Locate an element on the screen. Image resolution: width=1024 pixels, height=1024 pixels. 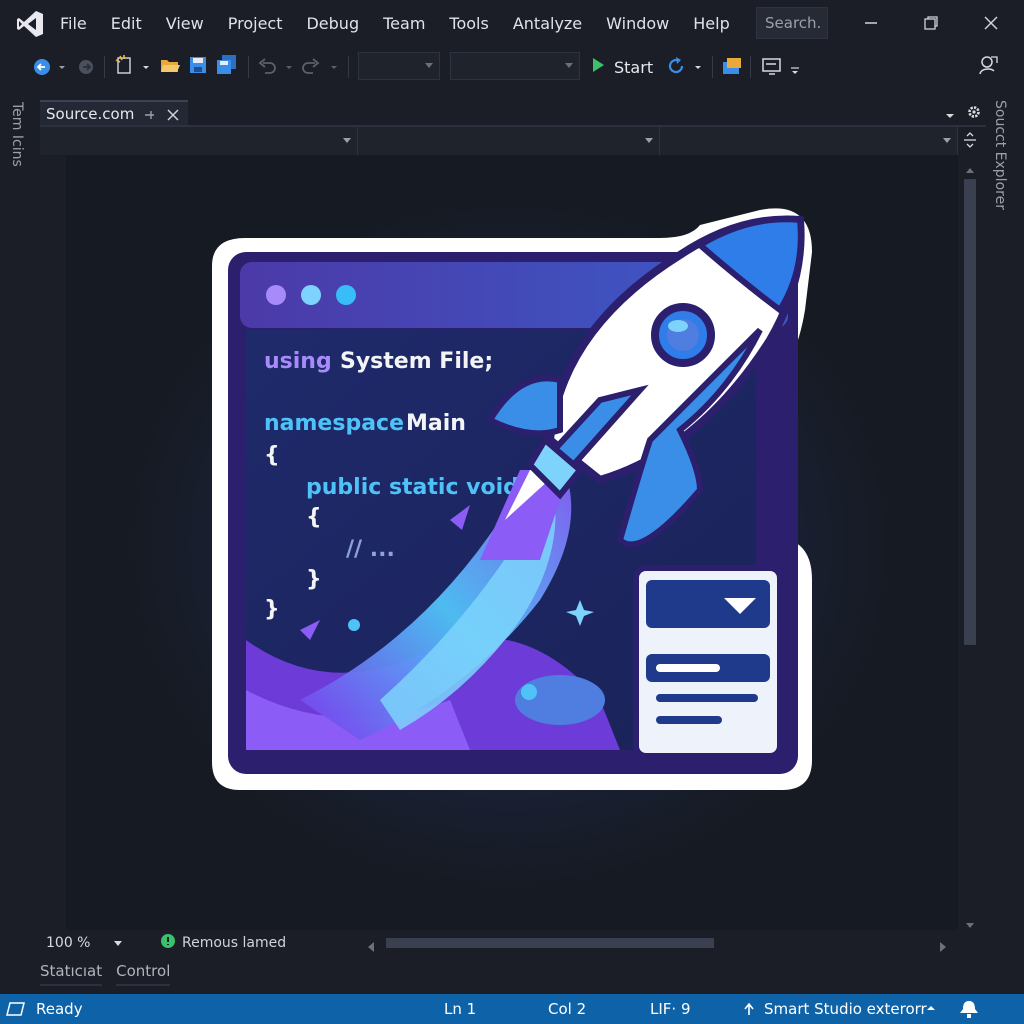
layout-icon is located at coordinates (772, 66).